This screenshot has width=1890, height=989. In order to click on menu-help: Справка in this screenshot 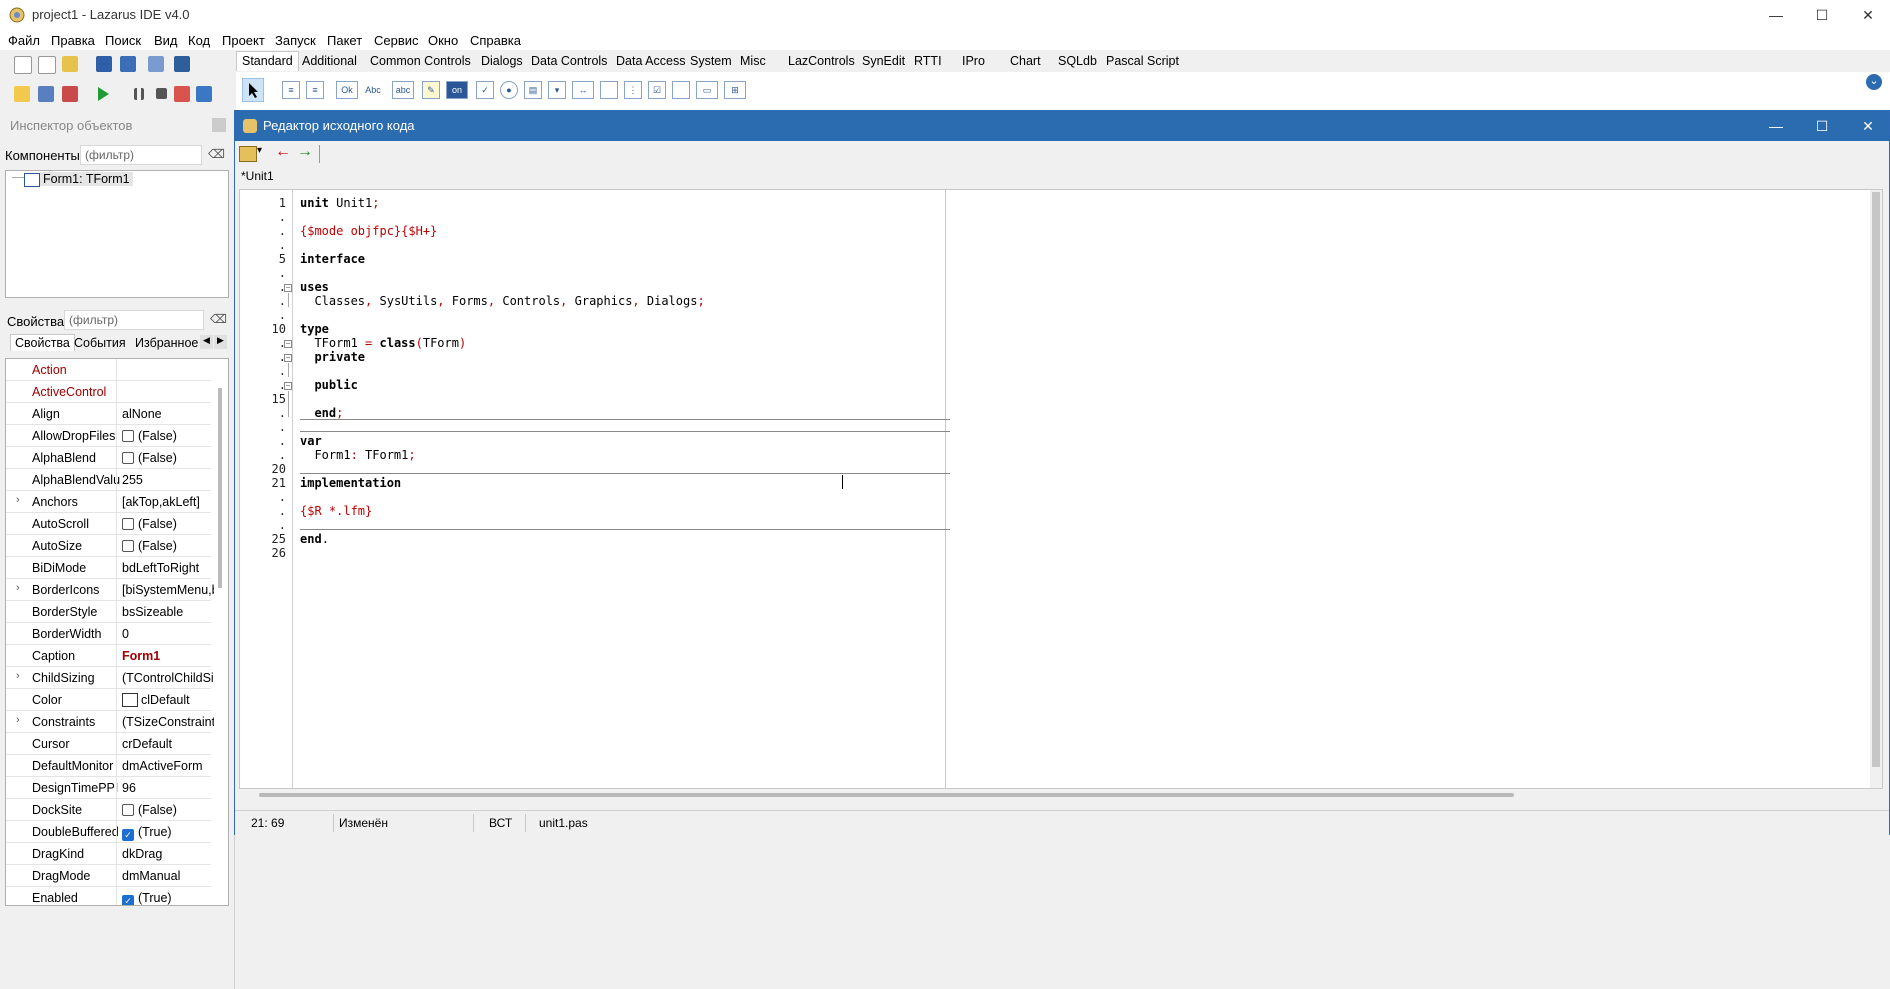, I will do `click(495, 40)`.